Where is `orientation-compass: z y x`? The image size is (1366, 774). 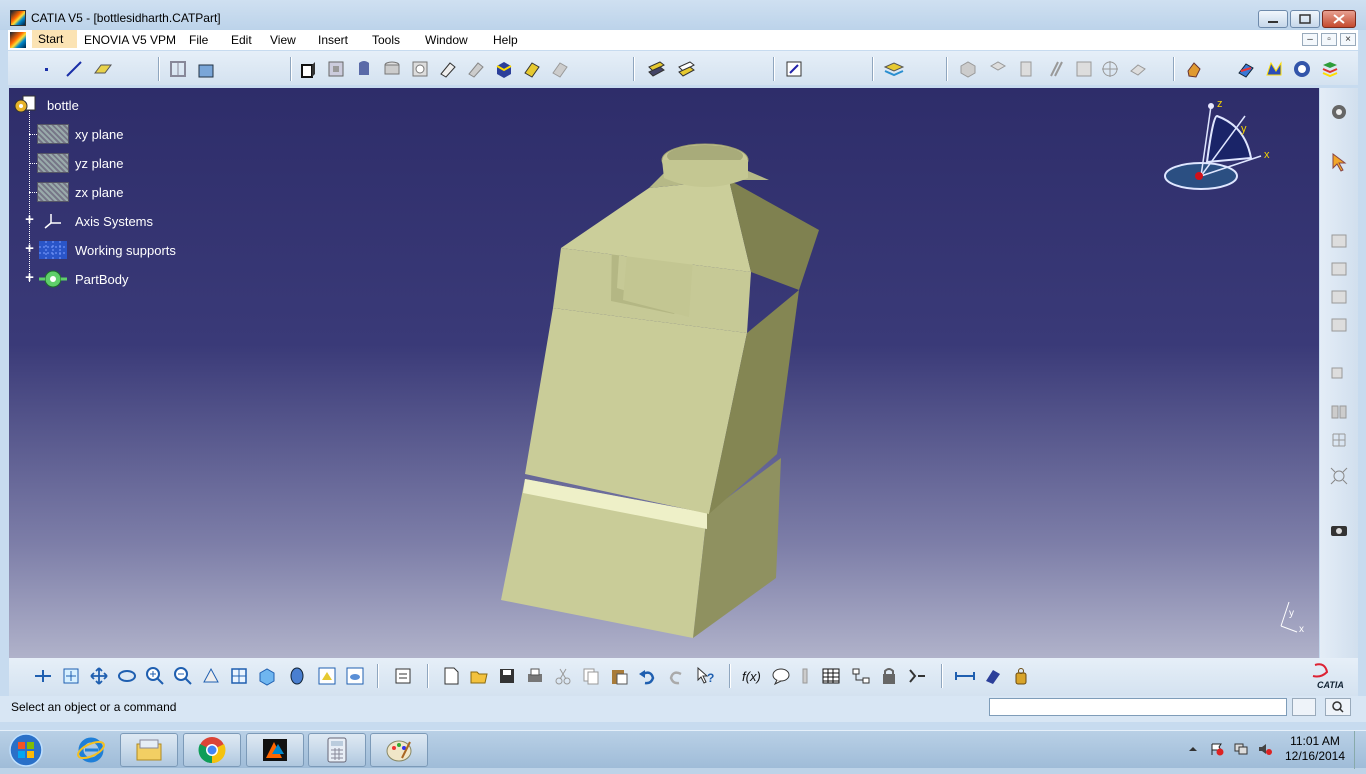 orientation-compass: z y x is located at coordinates (1224, 151).